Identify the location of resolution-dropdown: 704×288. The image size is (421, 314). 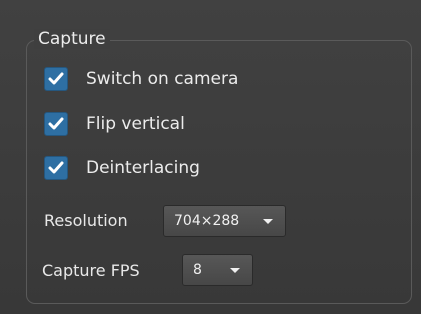
(224, 221).